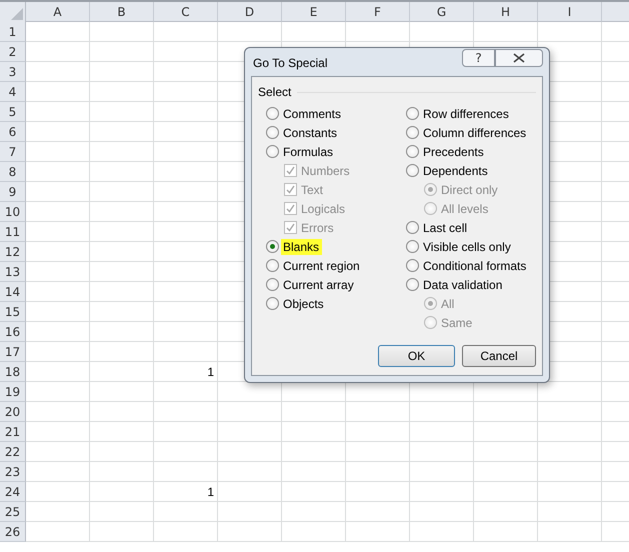 This screenshot has height=552, width=629. Describe the element at coordinates (13, 312) in the screenshot. I see `row-header: 15` at that location.